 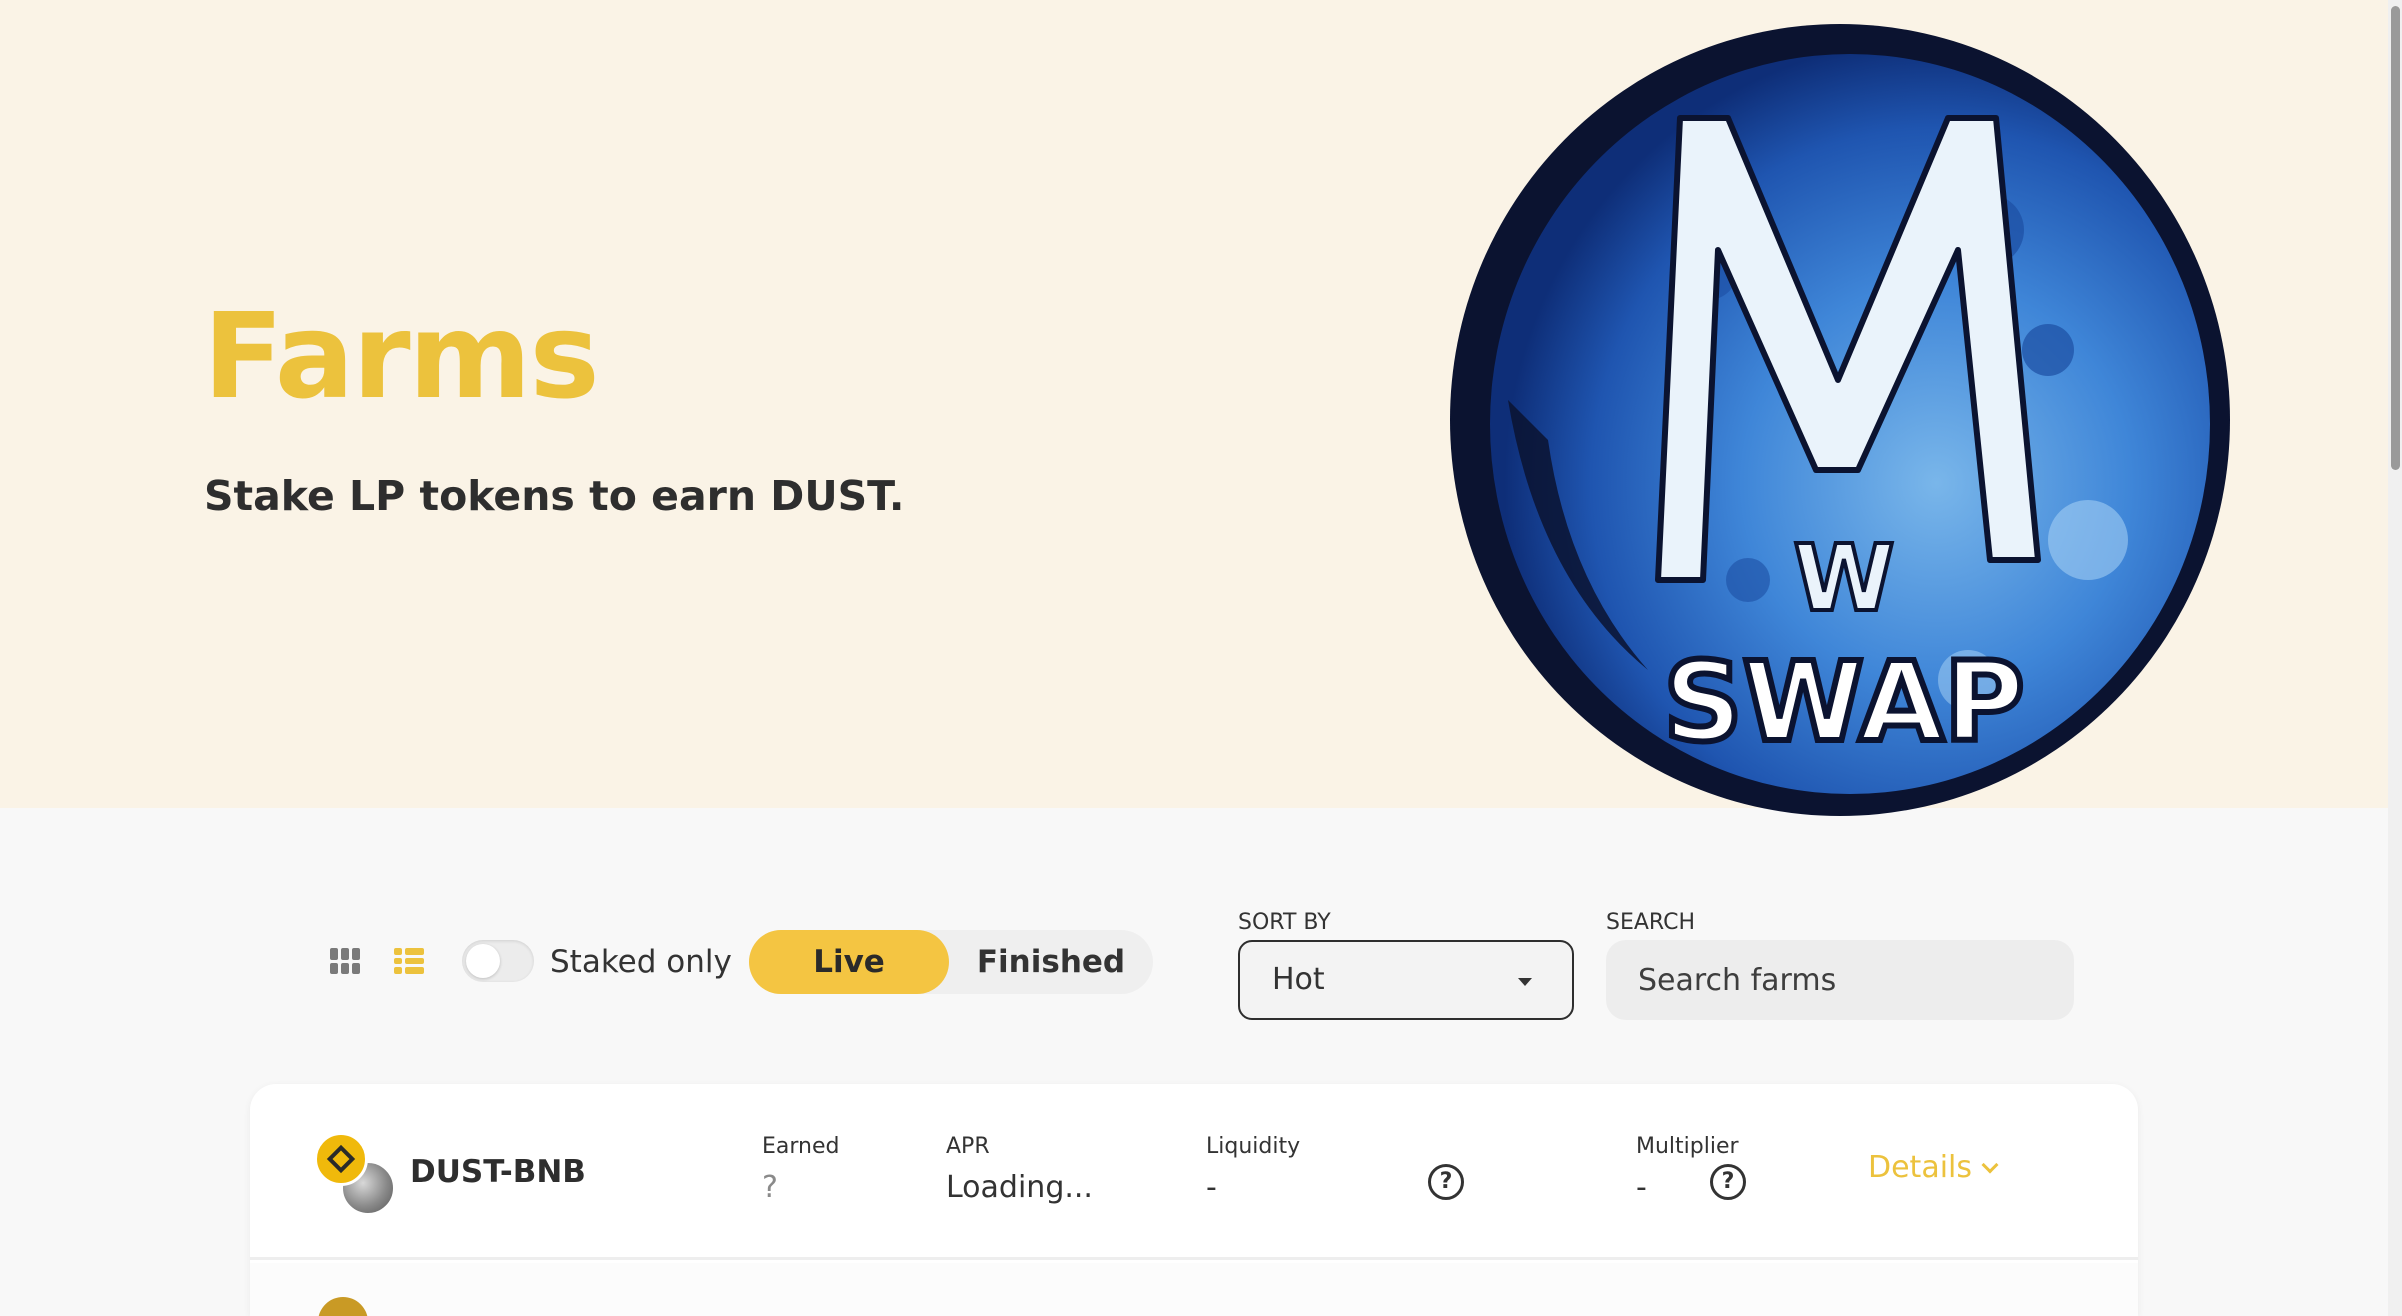 What do you see at coordinates (1284, 922) in the screenshot?
I see `sort-by-label: SORT BY` at bounding box center [1284, 922].